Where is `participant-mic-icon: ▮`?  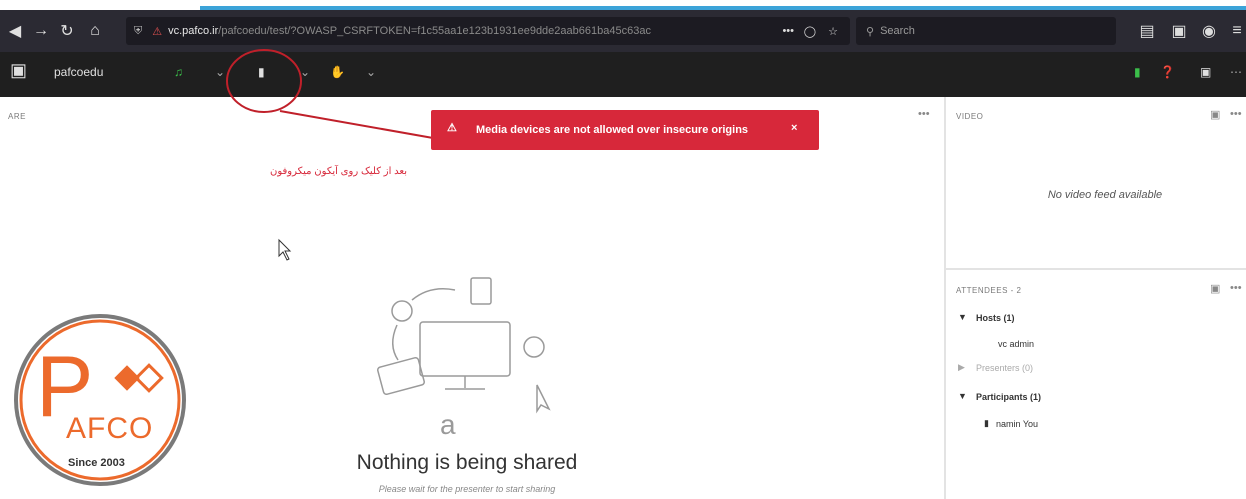
participant-mic-icon: ▮ is located at coordinates (986, 423).